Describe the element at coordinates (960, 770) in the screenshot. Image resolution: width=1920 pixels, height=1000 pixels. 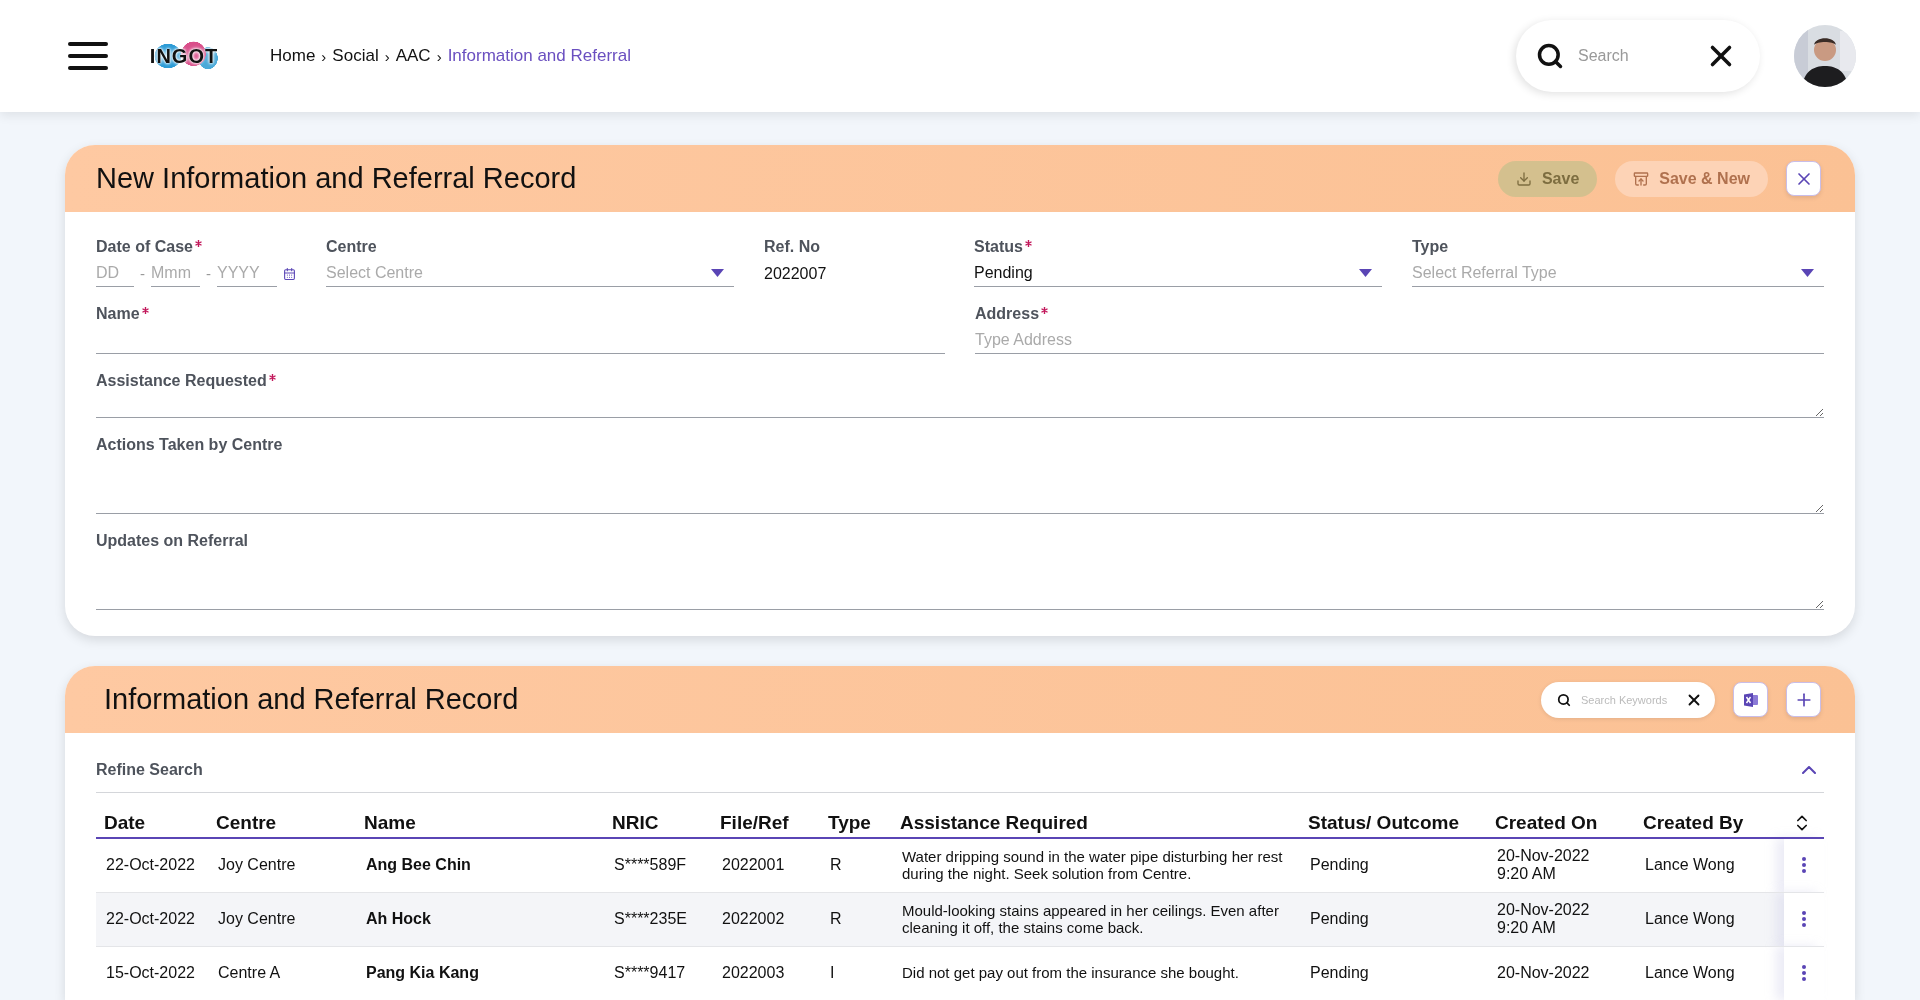
I see `refine-search-toggle: Refine Search` at that location.